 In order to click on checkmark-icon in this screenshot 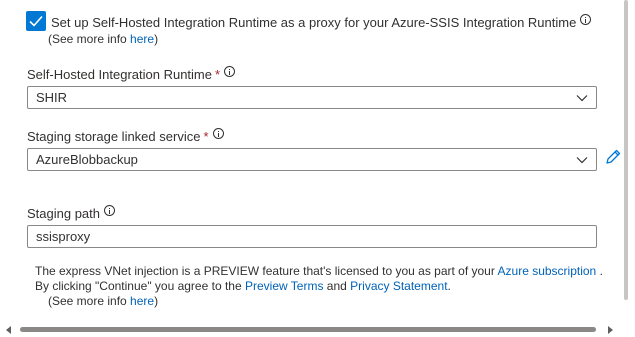, I will do `click(36, 21)`.